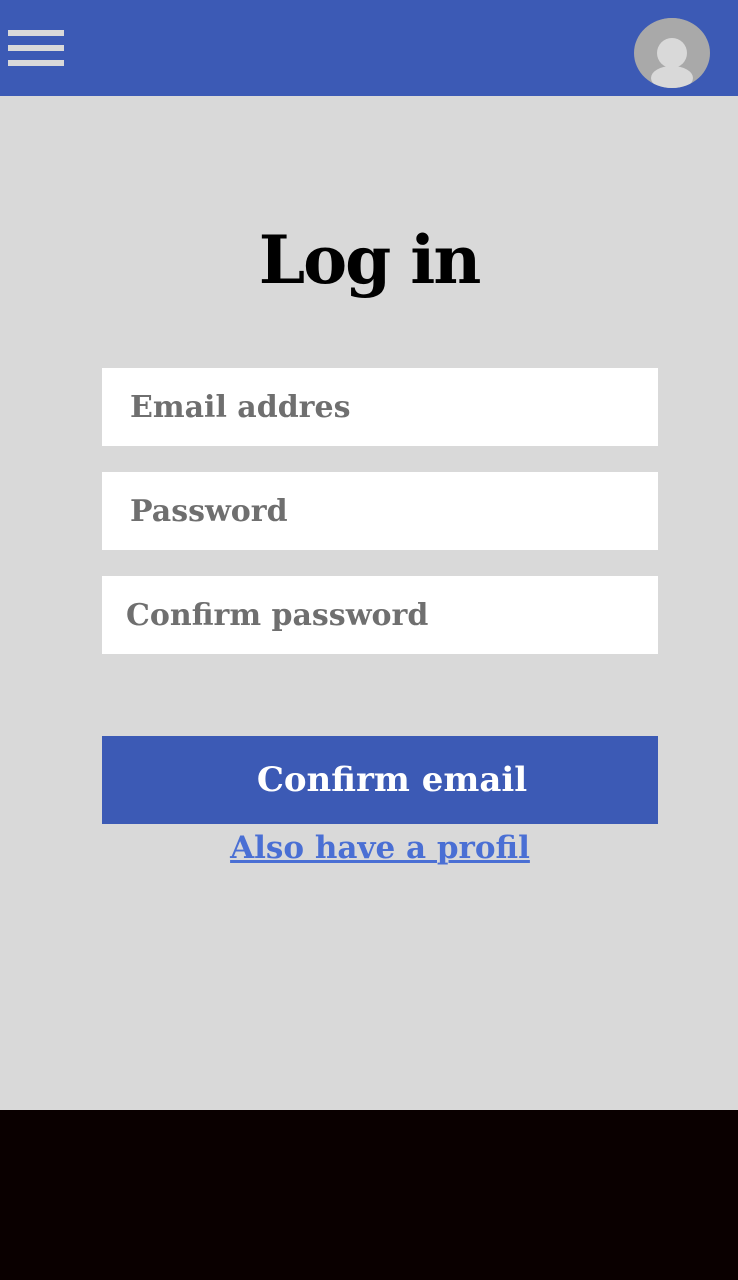 The height and width of the screenshot is (1280, 738). Describe the element at coordinates (380, 407) in the screenshot. I see `email-field` at that location.